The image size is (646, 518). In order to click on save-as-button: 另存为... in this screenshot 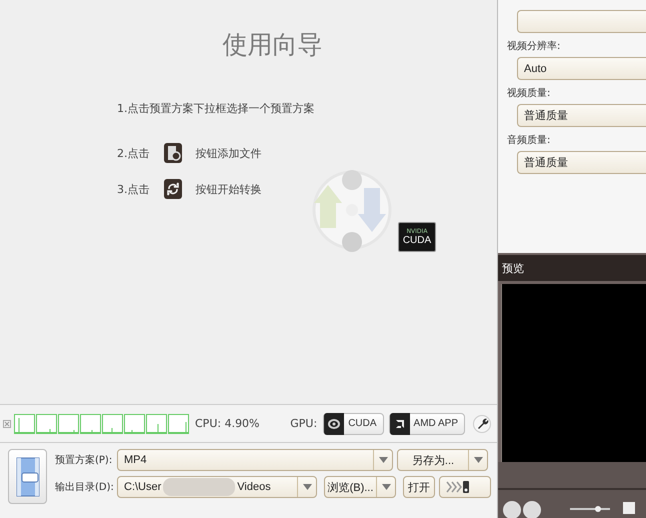, I will do `click(442, 460)`.